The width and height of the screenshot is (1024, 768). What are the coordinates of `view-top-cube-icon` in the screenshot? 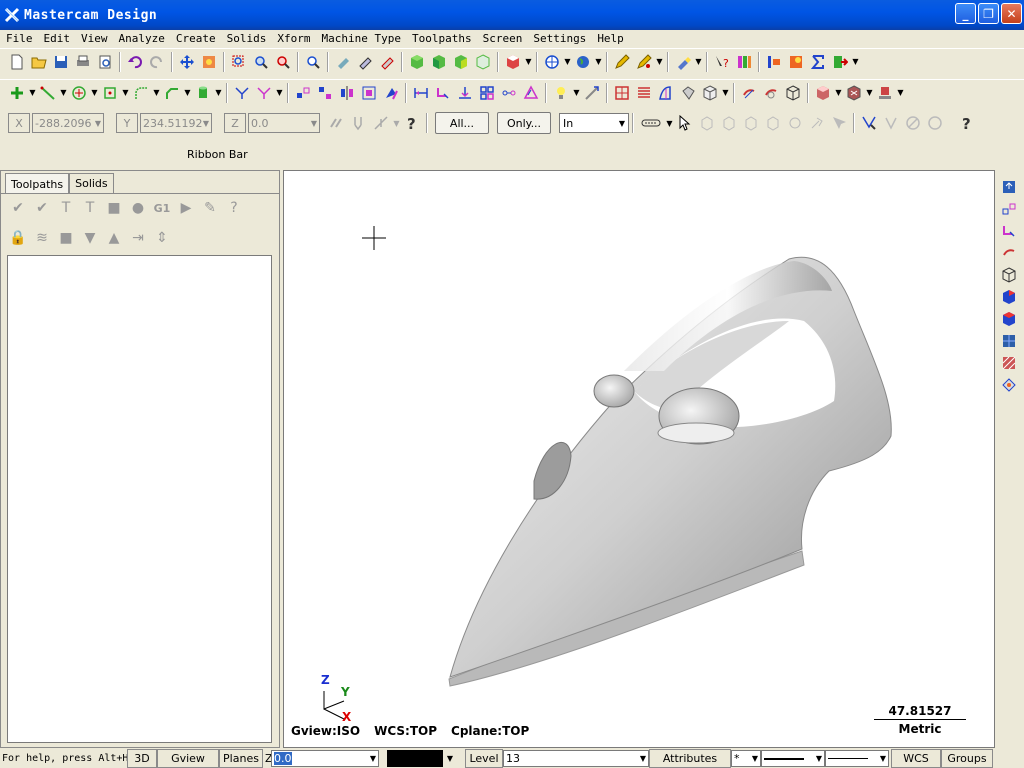 It's located at (439, 62).